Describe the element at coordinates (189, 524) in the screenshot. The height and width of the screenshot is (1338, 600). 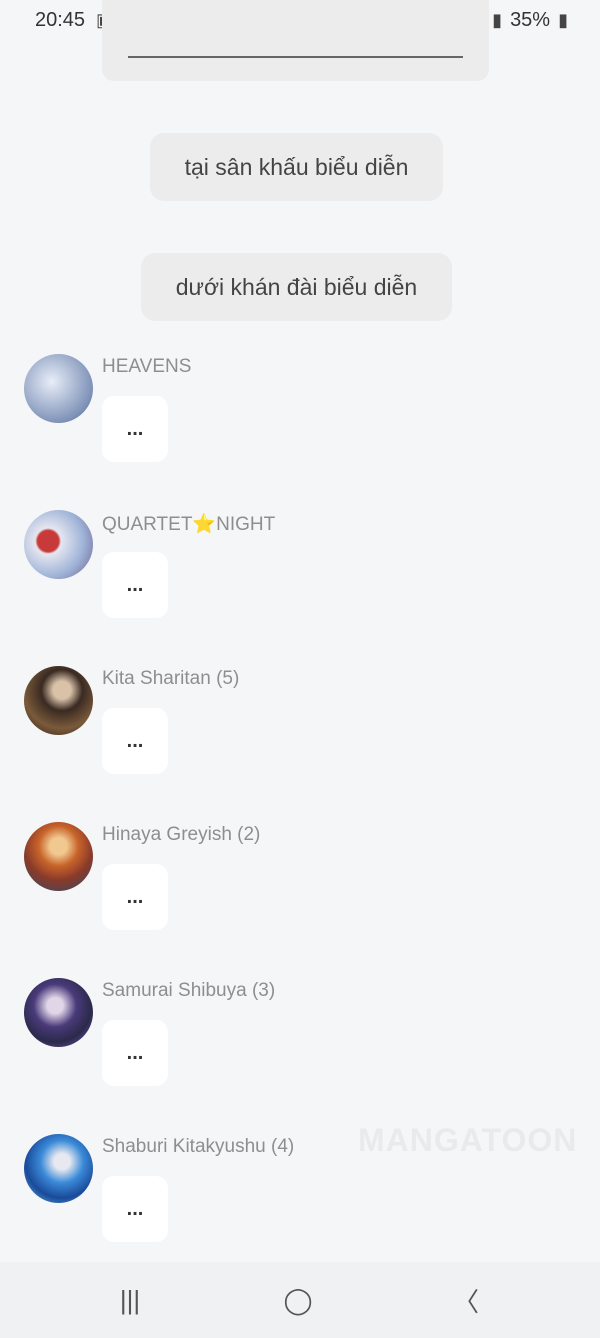
I see `character-name: QUARTET⭐NIGHT` at that location.